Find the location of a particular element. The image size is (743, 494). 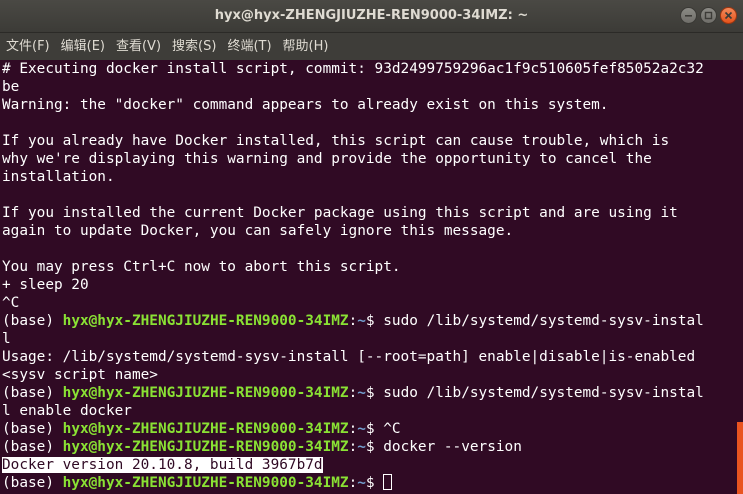

output-line: Docker version 20.10.8, build 3967b7d is located at coordinates (368, 465).